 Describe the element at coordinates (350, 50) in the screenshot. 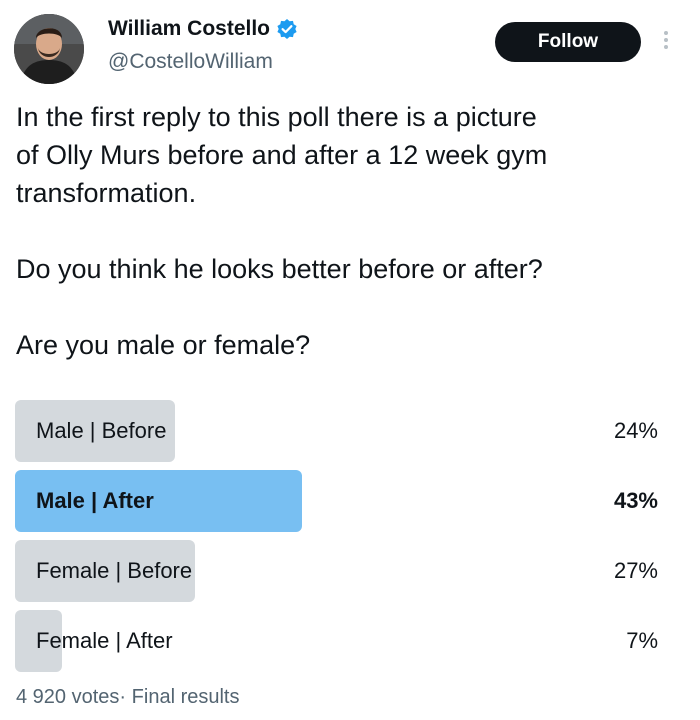

I see `tweet-header: William Costello @CostelloWilliam Follow` at that location.